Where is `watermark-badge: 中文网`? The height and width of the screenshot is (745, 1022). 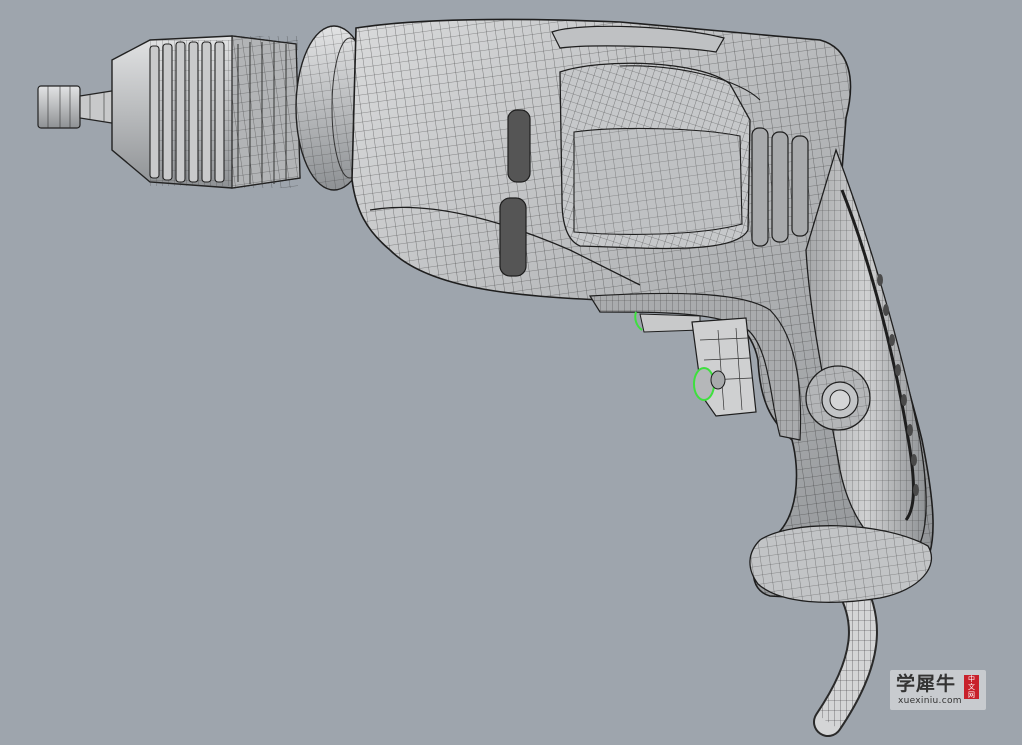 watermark-badge: 中文网 is located at coordinates (971, 687).